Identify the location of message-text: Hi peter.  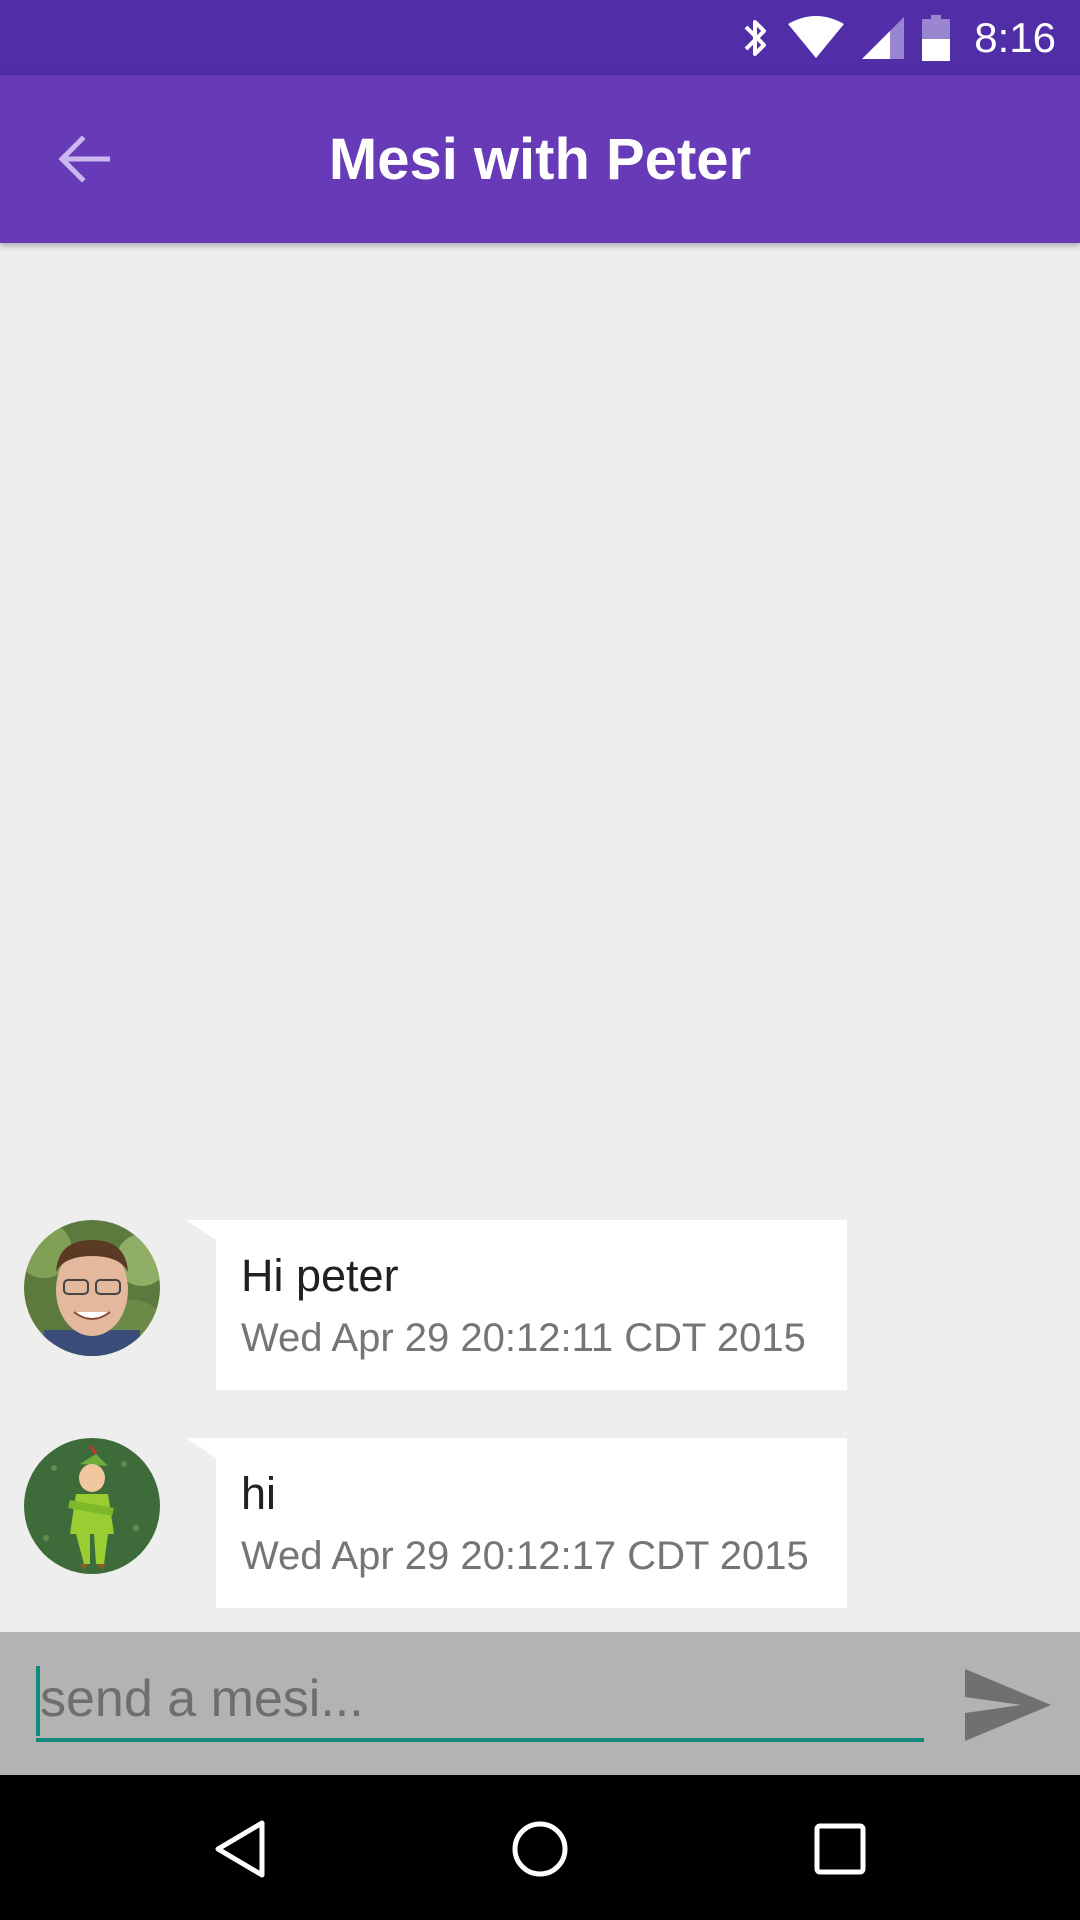
(320, 1275).